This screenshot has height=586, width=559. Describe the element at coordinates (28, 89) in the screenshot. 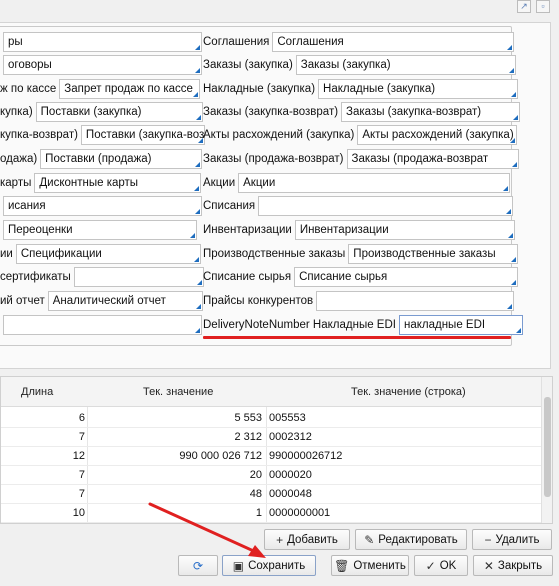

I see `field-label: ж по кассе` at that location.